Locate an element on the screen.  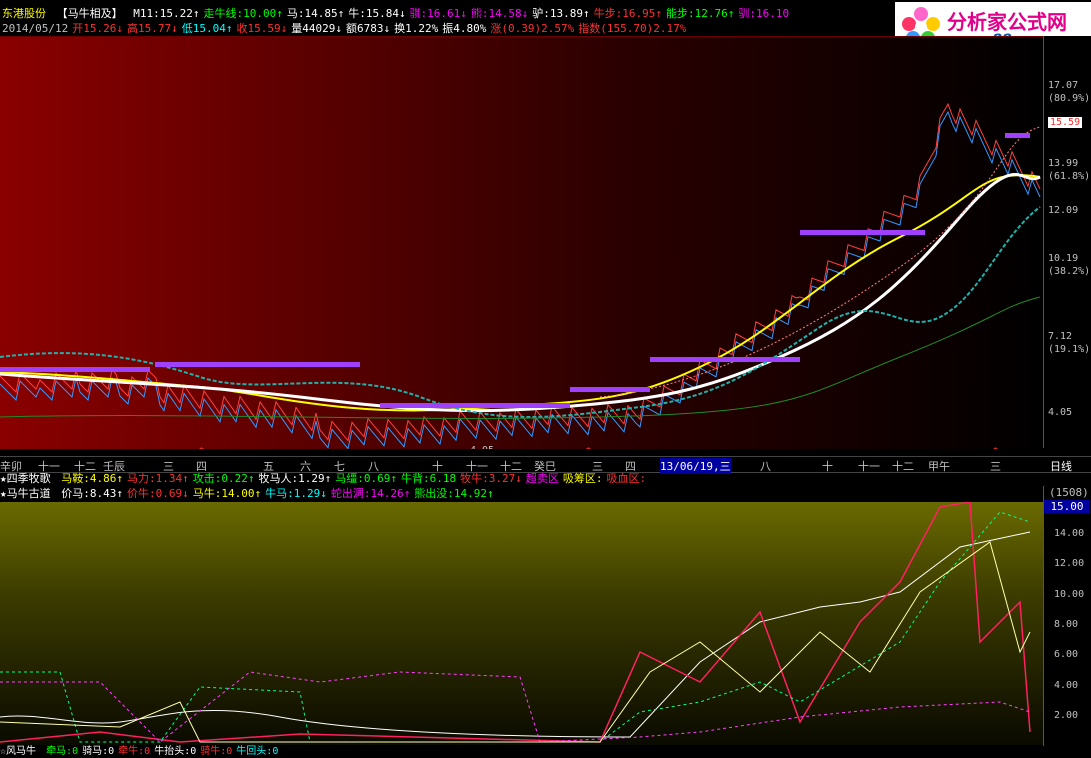
indicator1-value: 牛背:6.18 is located at coordinates (429, 478).